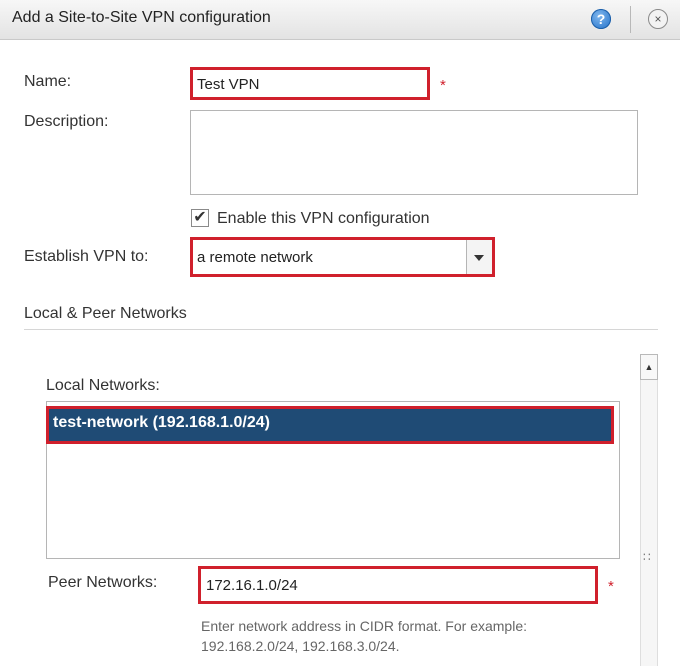  Describe the element at coordinates (342, 257) in the screenshot. I see `establish-vpn-select: a remote network` at that location.